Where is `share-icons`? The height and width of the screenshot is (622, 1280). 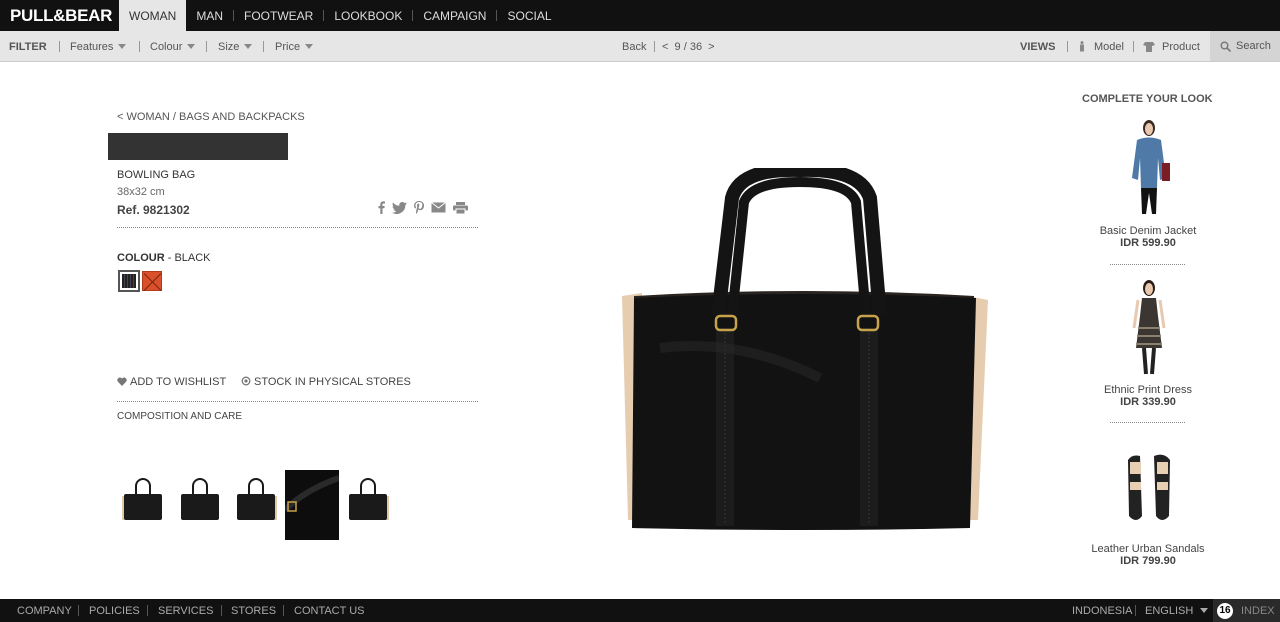
share-icons is located at coordinates (423, 207).